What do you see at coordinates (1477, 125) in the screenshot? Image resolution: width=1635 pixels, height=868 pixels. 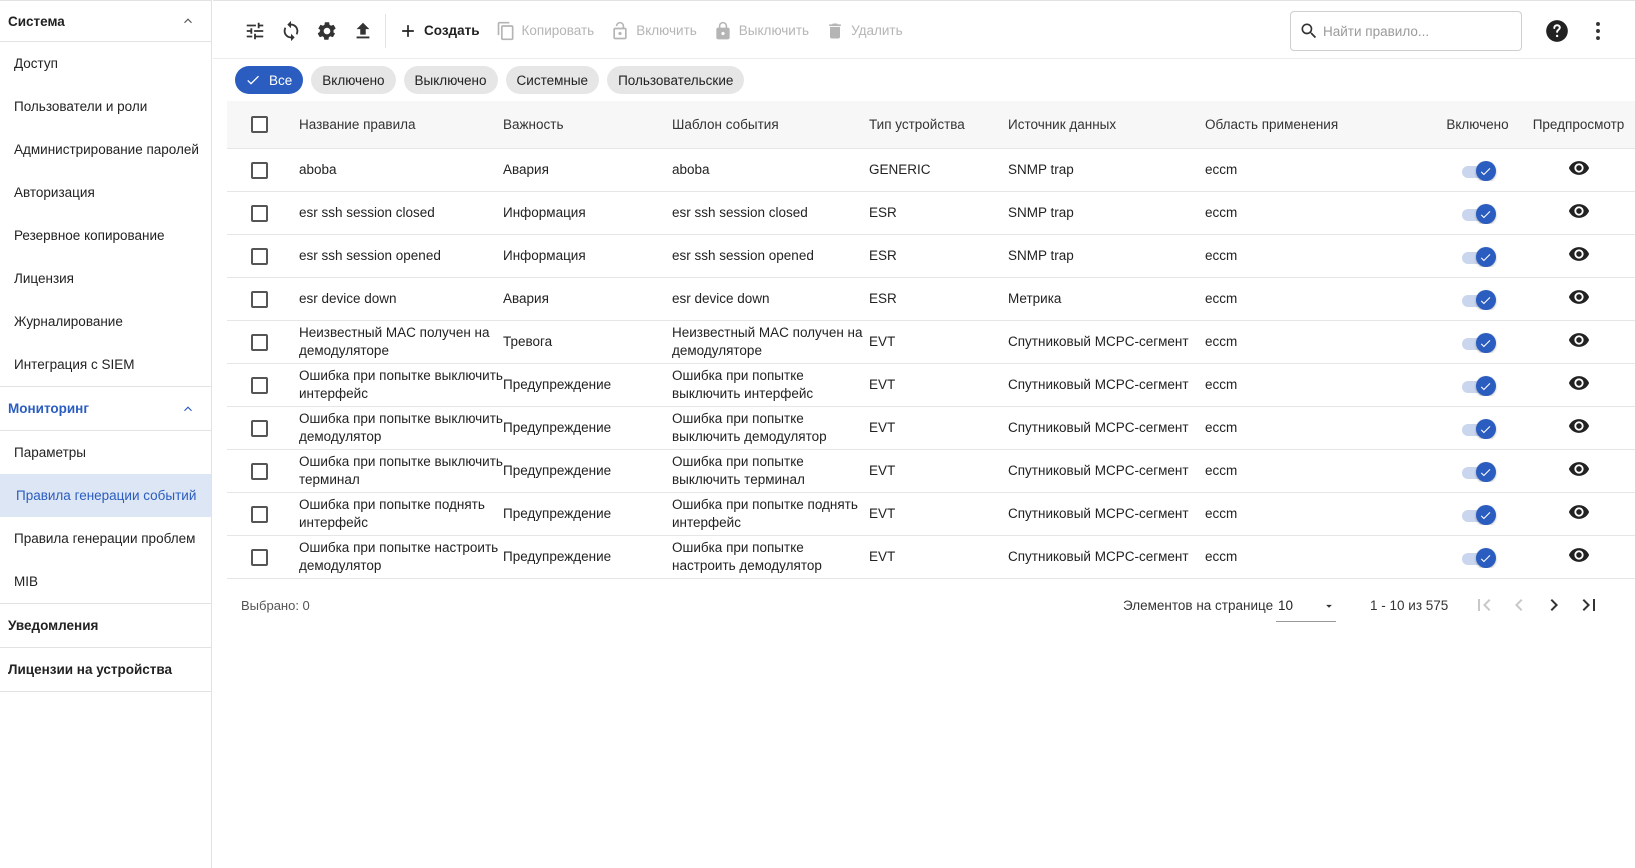 I see `header-enabled: Включено` at bounding box center [1477, 125].